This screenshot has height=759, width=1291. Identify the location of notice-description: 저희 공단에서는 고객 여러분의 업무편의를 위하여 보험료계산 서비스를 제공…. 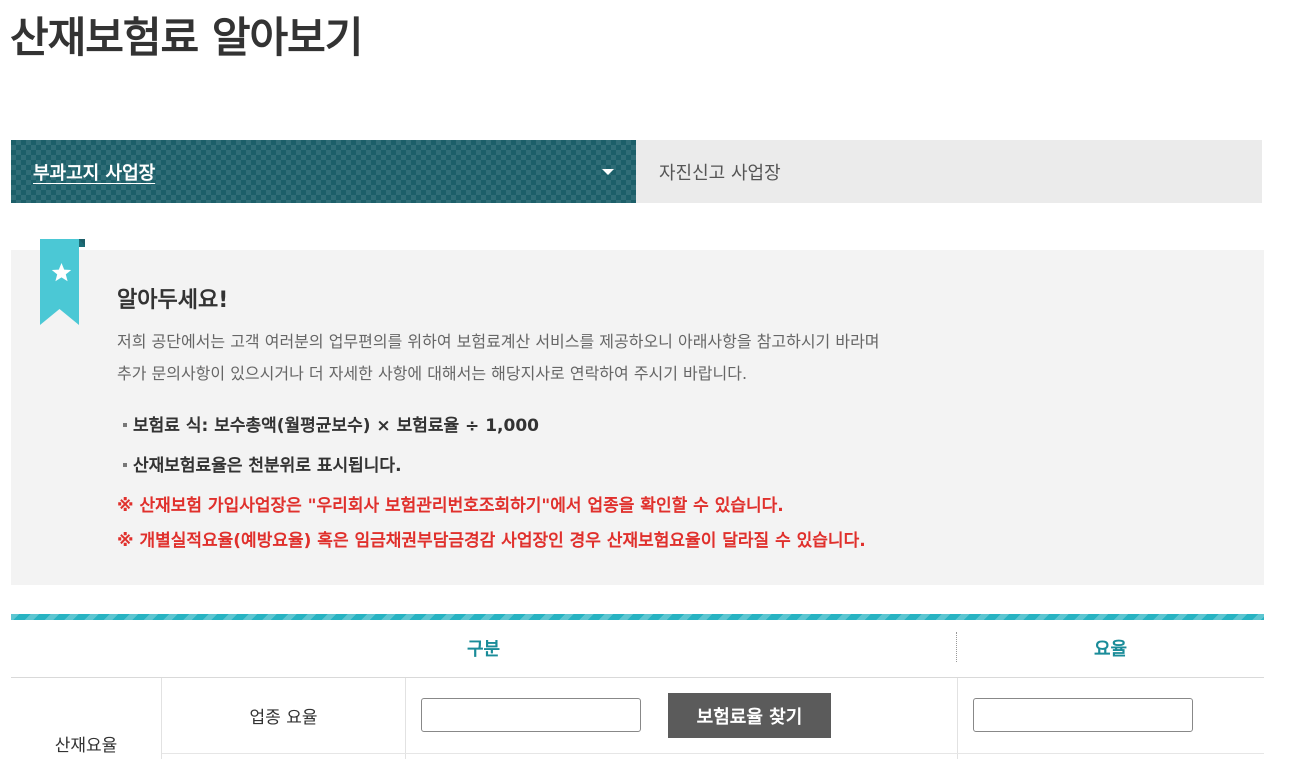
(617, 358).